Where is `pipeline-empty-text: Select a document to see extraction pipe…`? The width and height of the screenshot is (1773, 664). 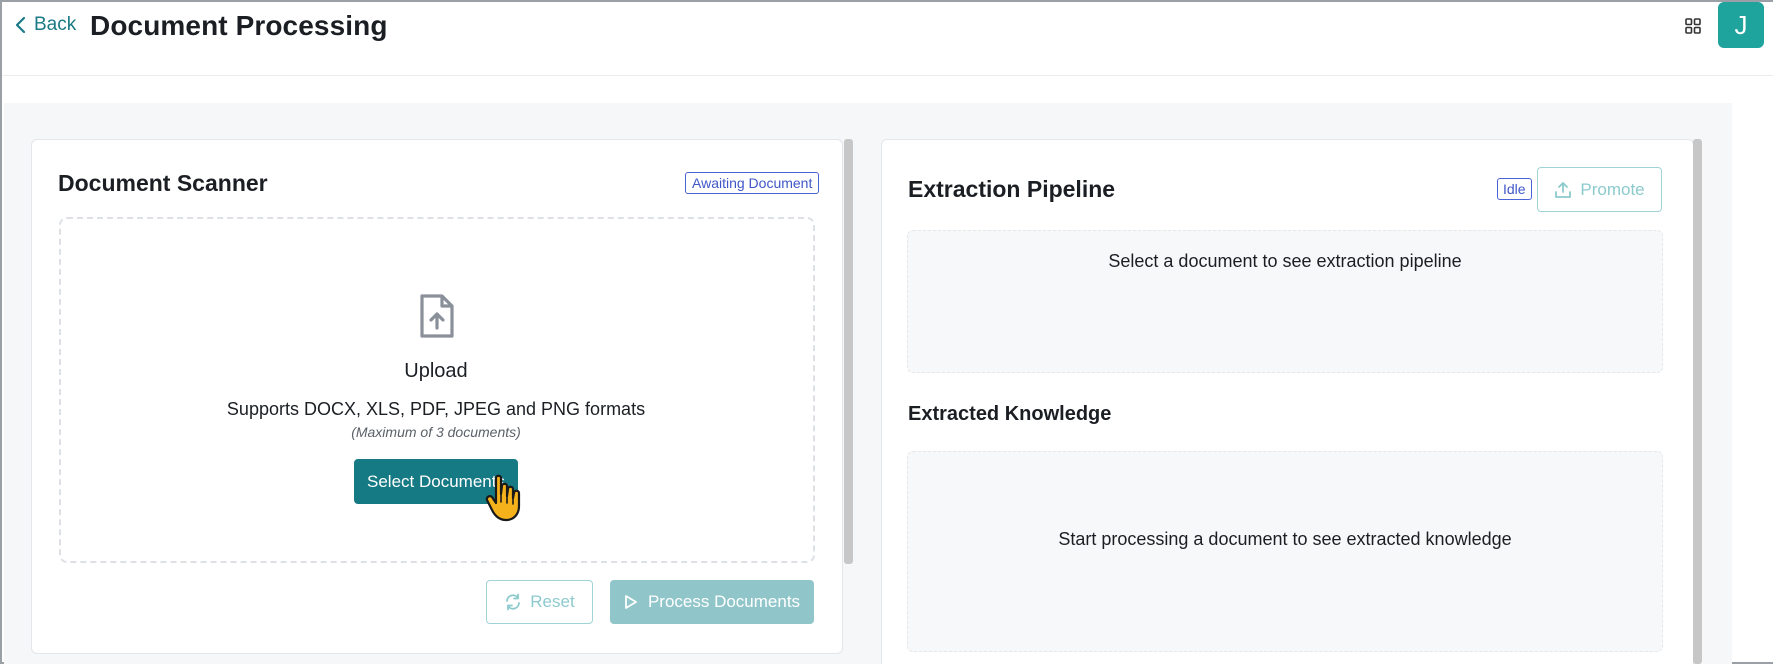
pipeline-empty-text: Select a document to see extraction pipe… is located at coordinates (1285, 261).